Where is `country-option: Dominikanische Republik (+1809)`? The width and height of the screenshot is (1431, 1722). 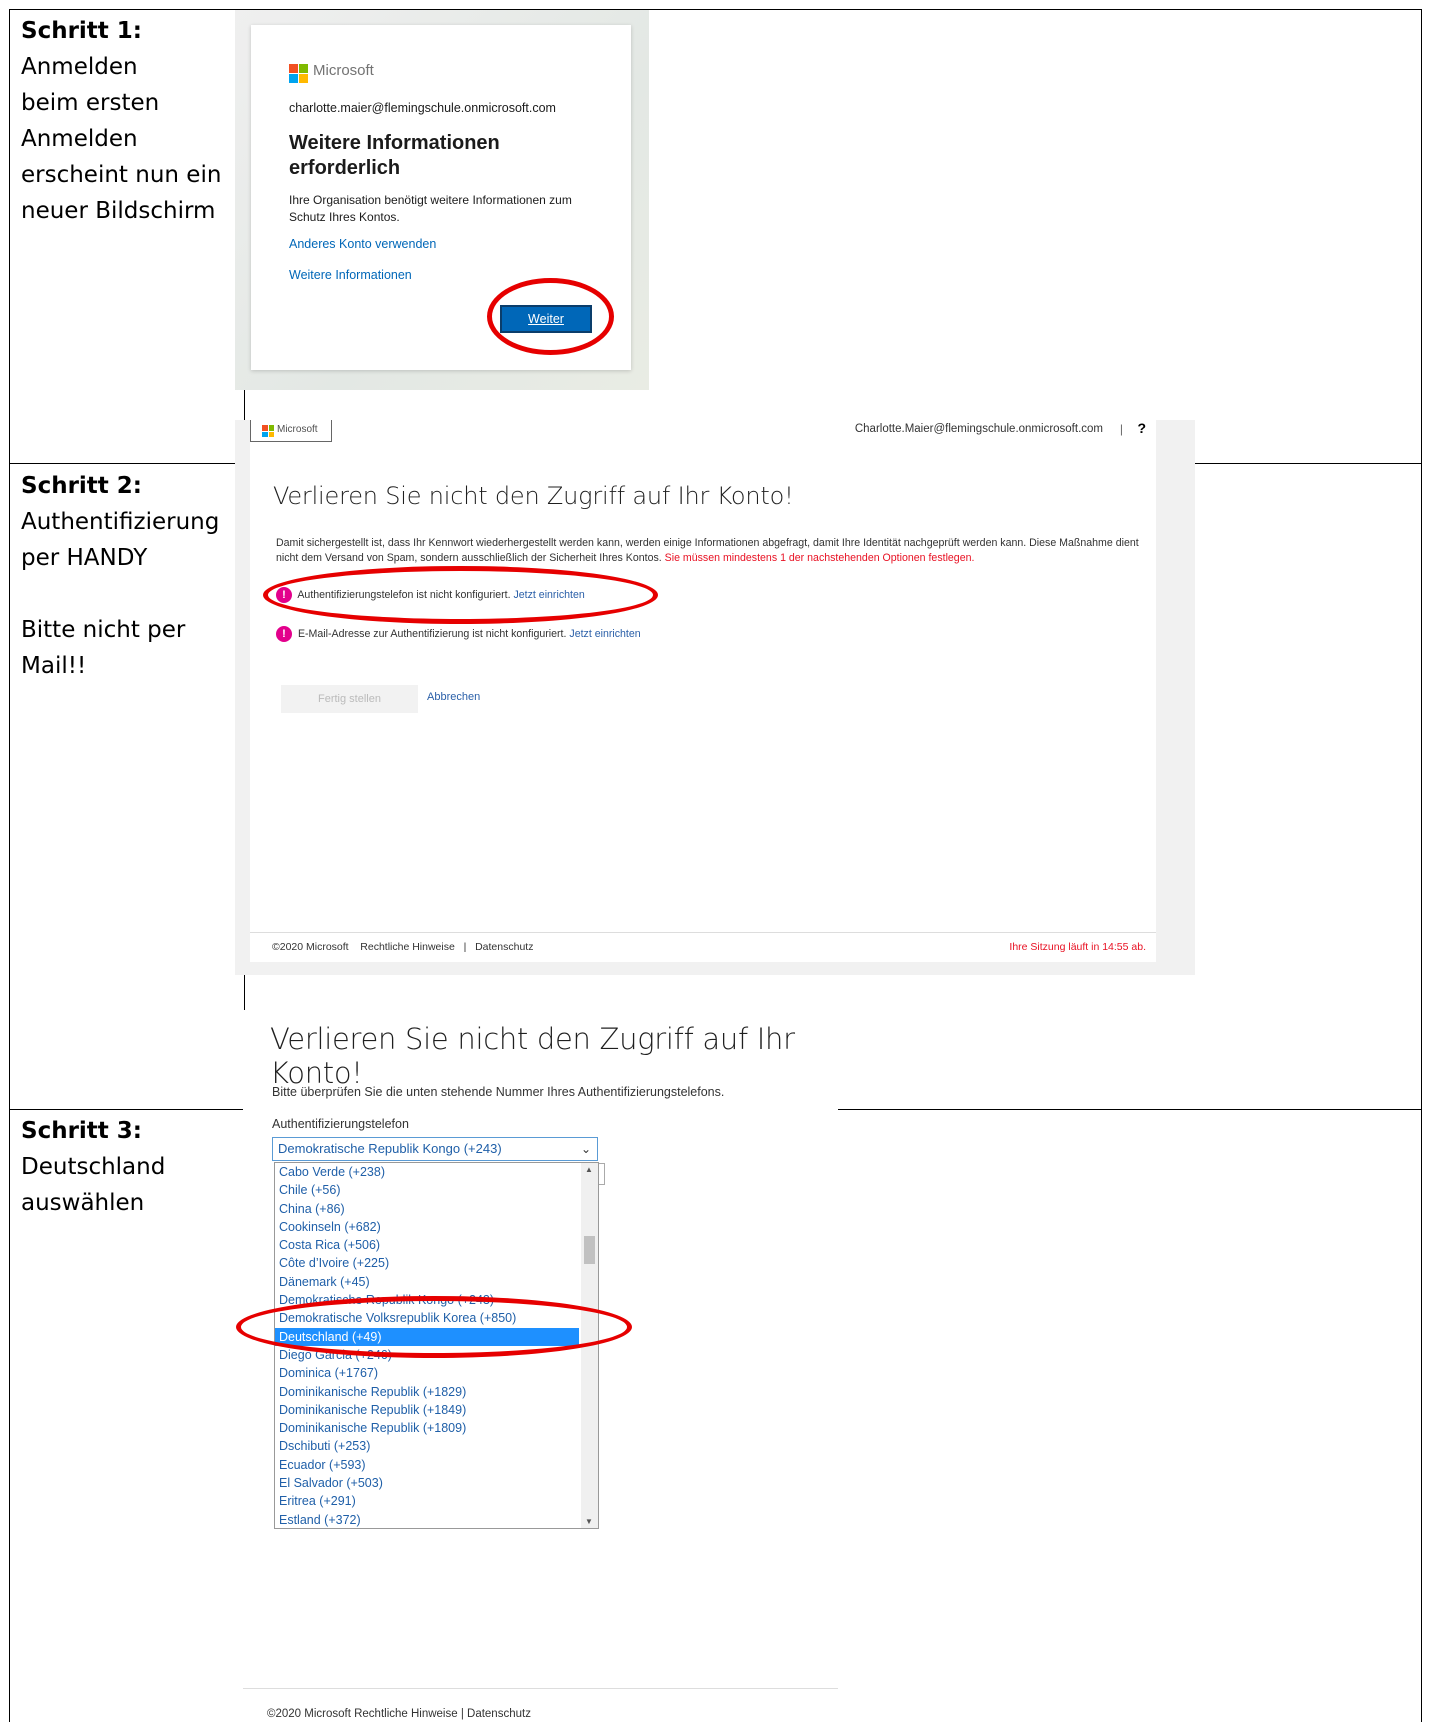
country-option: Dominikanische Republik (+1809) is located at coordinates (427, 1428).